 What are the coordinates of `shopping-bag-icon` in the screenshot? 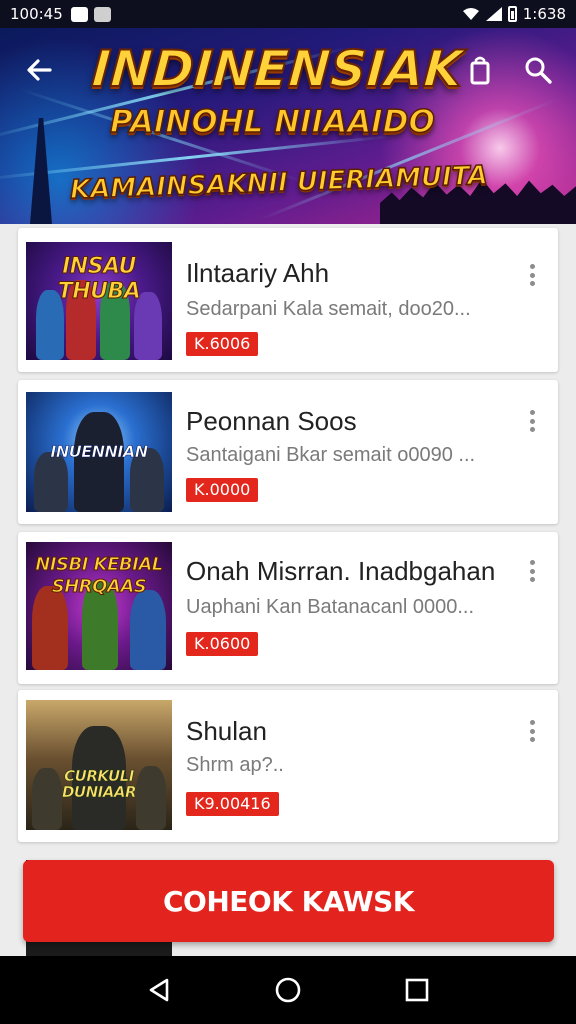 It's located at (480, 70).